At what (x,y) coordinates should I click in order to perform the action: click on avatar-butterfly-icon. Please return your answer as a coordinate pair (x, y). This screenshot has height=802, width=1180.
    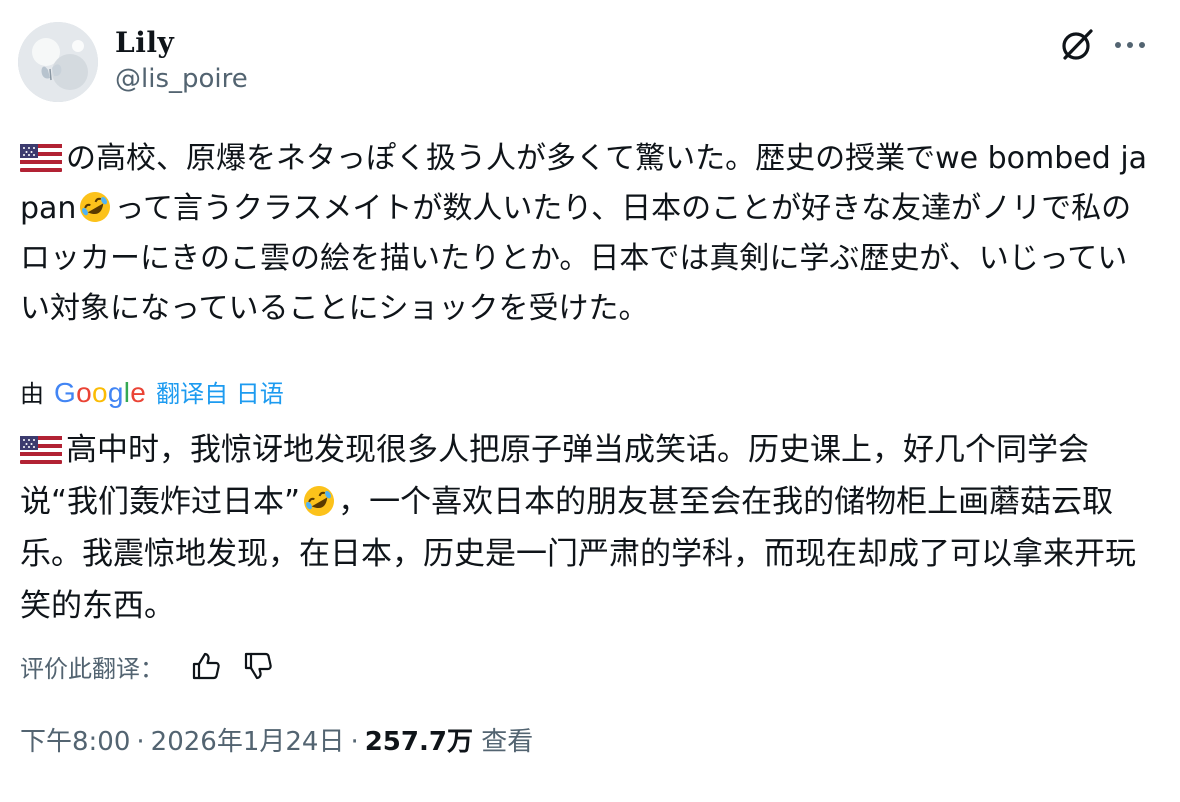
    Looking at the image, I should click on (58, 62).